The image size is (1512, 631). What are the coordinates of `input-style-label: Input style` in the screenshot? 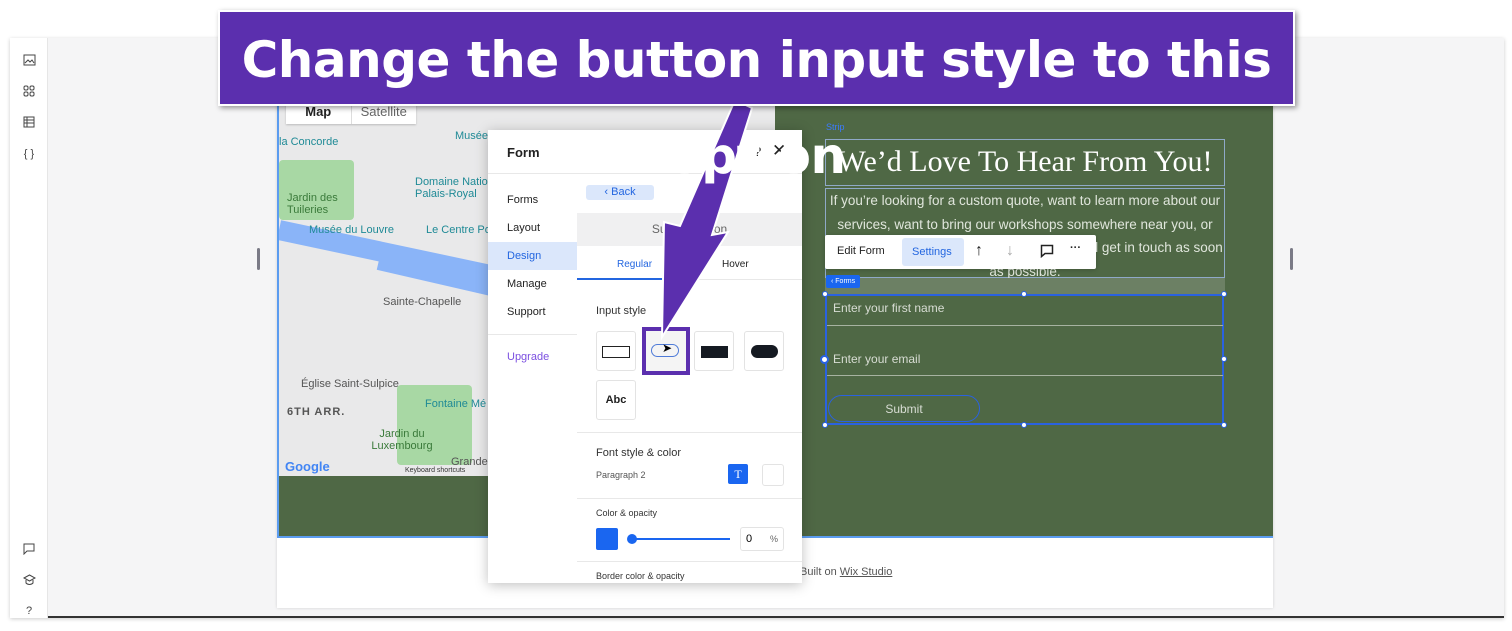 It's located at (621, 311).